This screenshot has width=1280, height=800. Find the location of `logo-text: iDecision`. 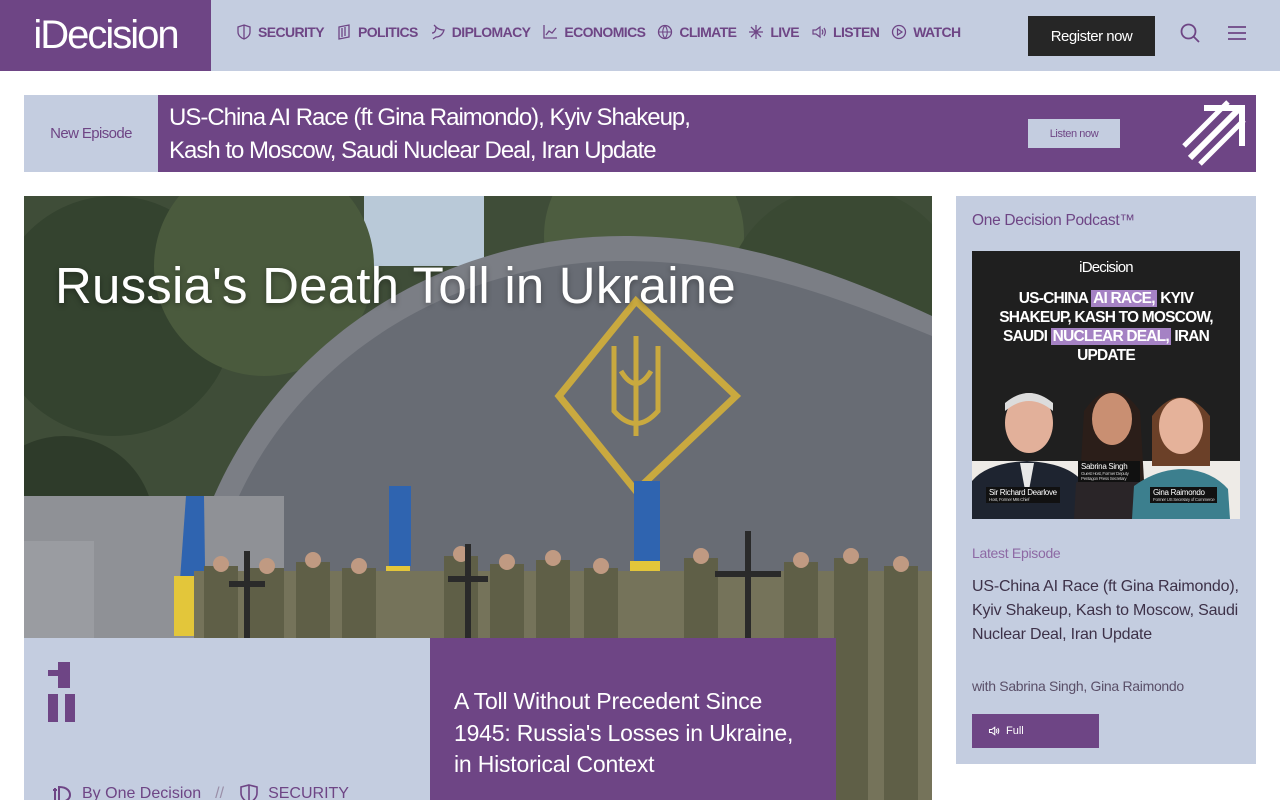

logo-text: iDecision is located at coordinates (106, 35).